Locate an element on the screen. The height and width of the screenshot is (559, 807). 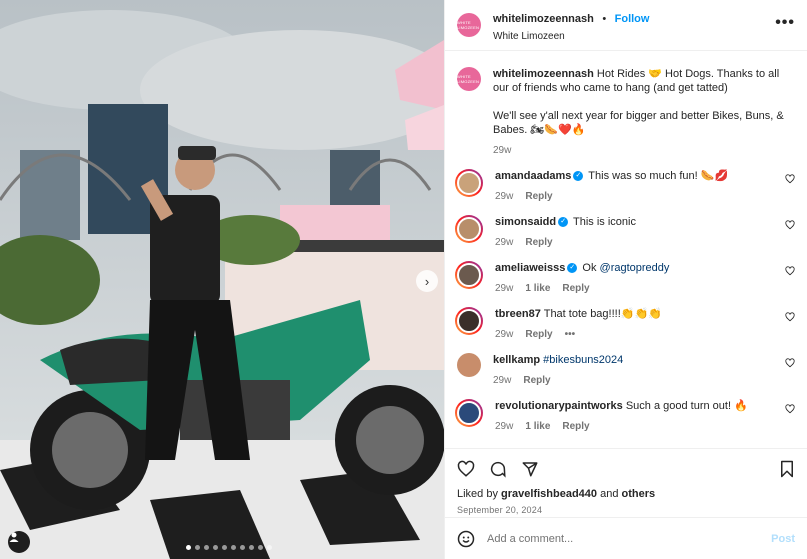
comment-item: kellkamp #bikesbuns2024 29w Reply is located at coordinates (626, 369).